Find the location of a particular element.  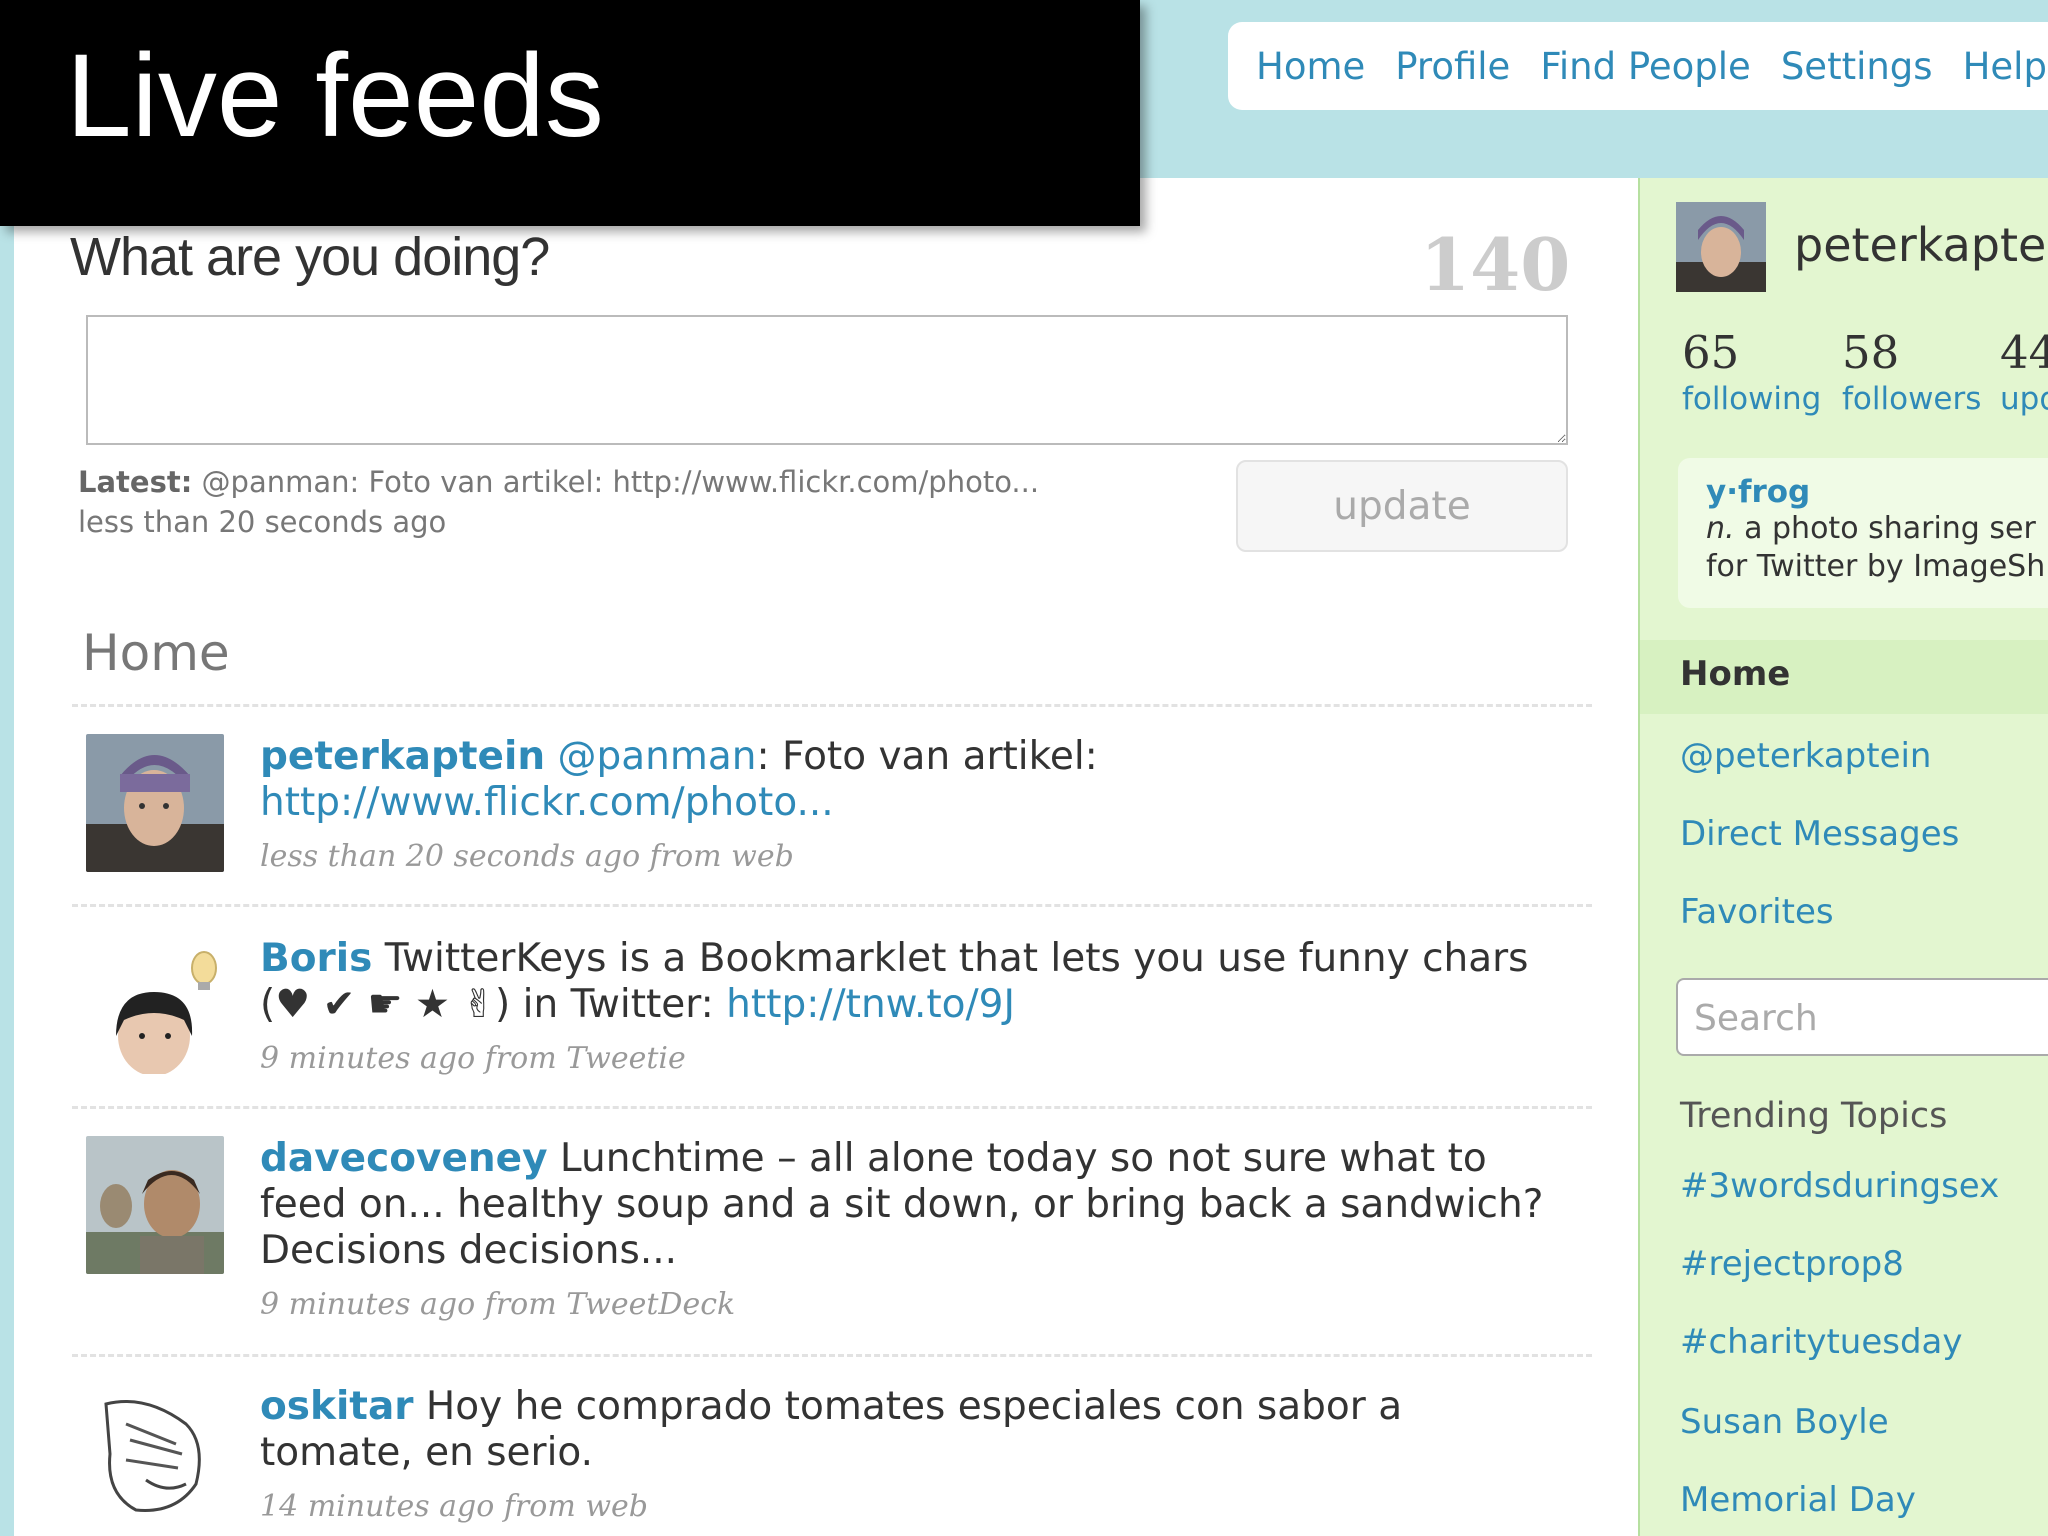

tweet-meta: 9 minutes ago from Tweetie is located at coordinates (473, 1058).